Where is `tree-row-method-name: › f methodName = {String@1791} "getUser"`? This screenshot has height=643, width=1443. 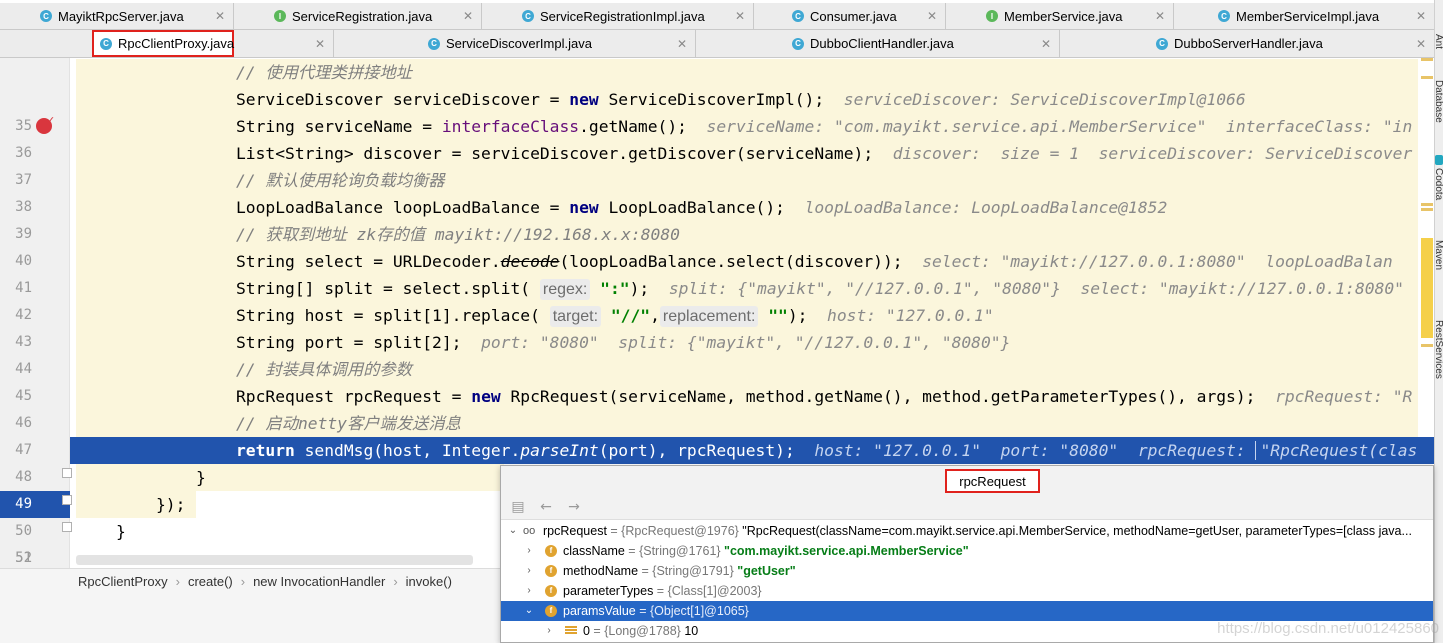
tree-row-method-name: › f methodName = {String@1791} "getUser" is located at coordinates (967, 571).